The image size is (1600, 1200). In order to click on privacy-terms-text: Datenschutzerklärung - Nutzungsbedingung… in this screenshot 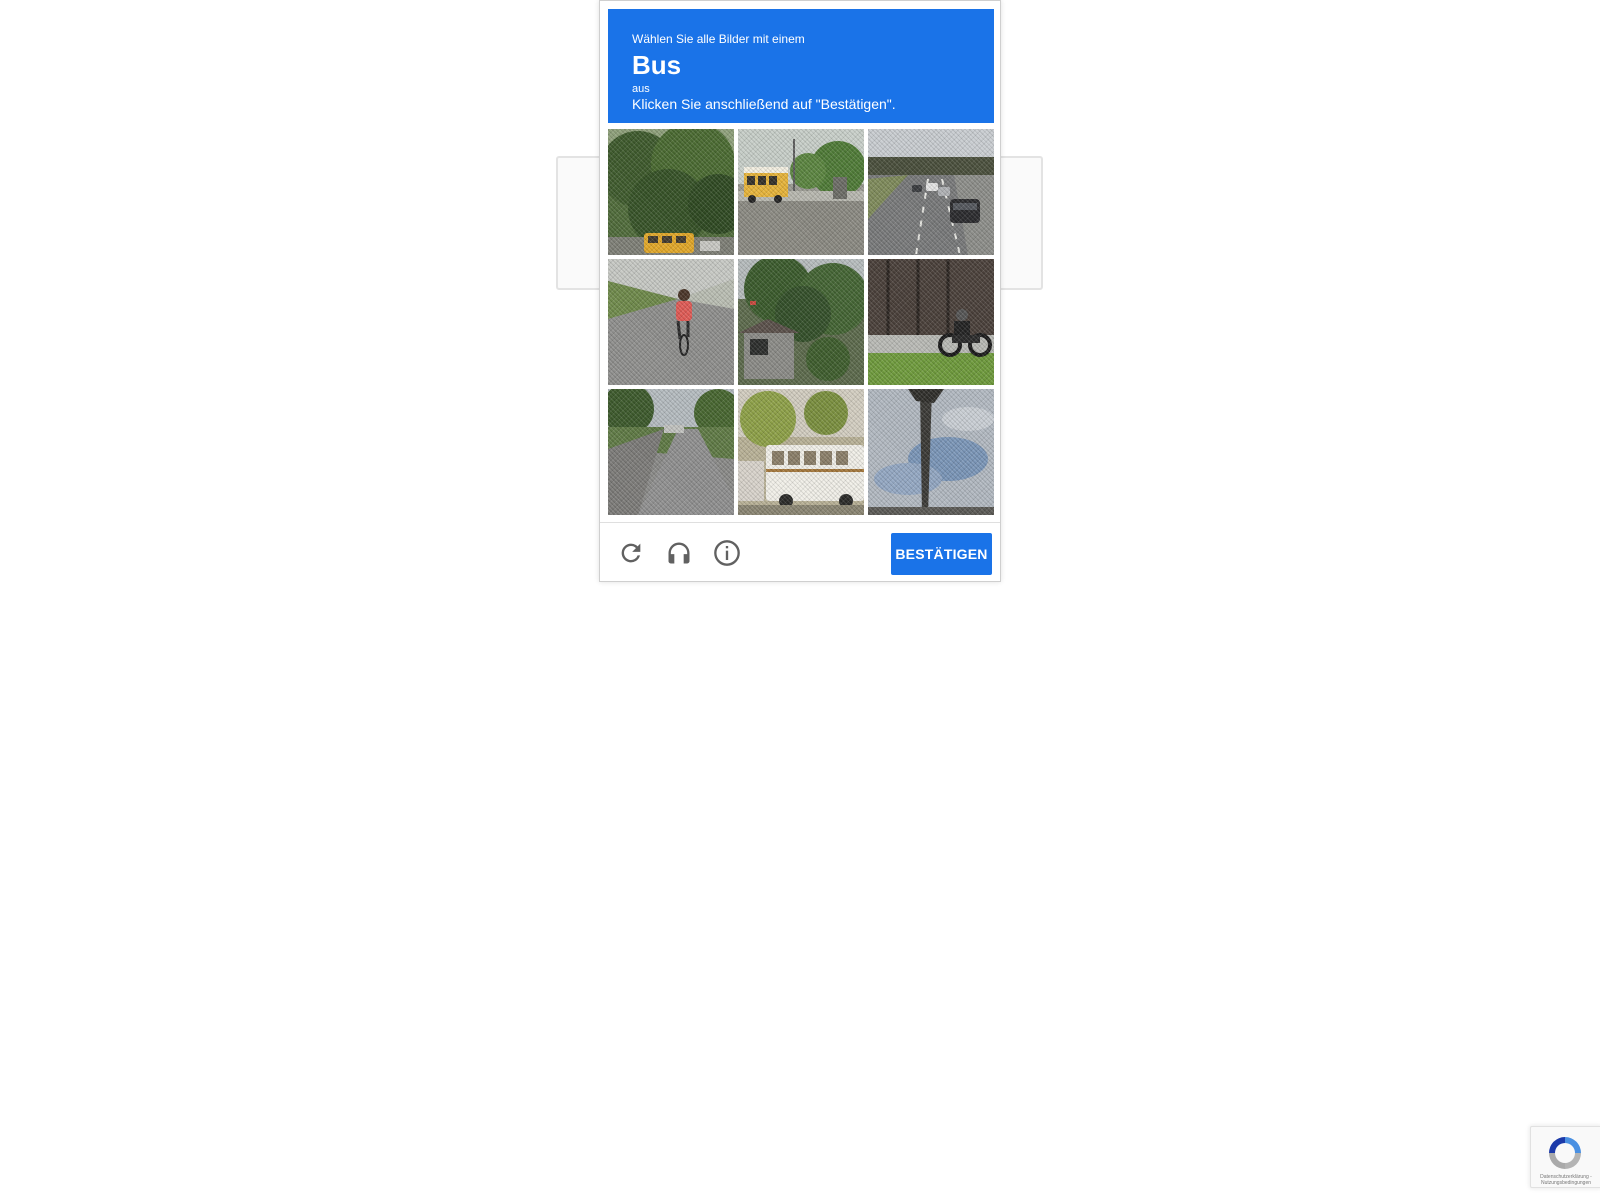, I will do `click(1566, 1180)`.